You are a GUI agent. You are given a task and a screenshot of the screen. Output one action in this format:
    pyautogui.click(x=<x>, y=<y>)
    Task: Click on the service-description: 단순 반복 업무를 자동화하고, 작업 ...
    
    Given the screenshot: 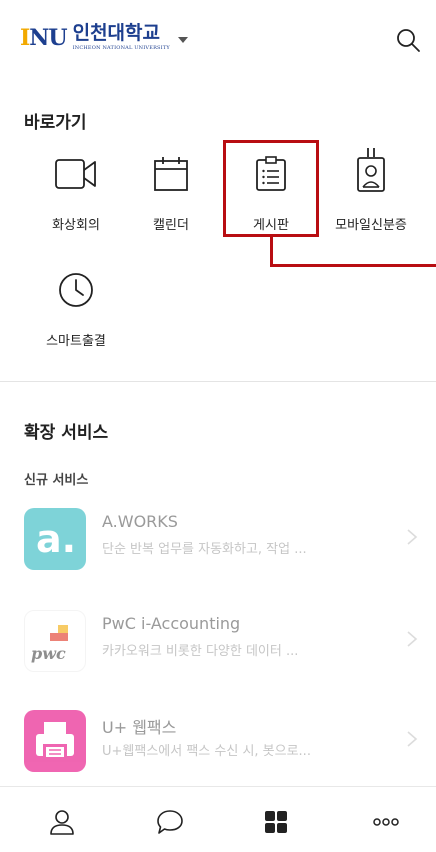 What is the action you would take?
    pyautogui.click(x=204, y=549)
    